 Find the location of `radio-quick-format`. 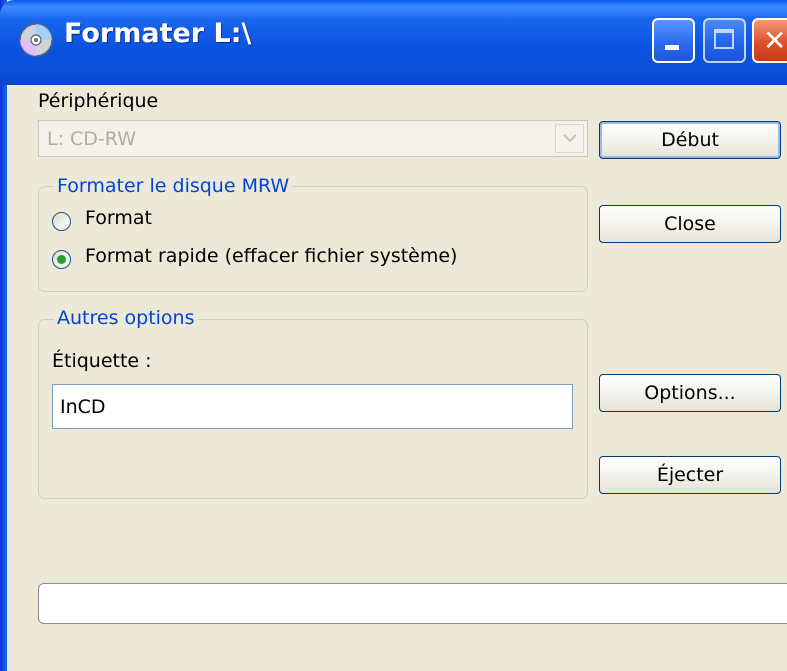

radio-quick-format is located at coordinates (61, 259).